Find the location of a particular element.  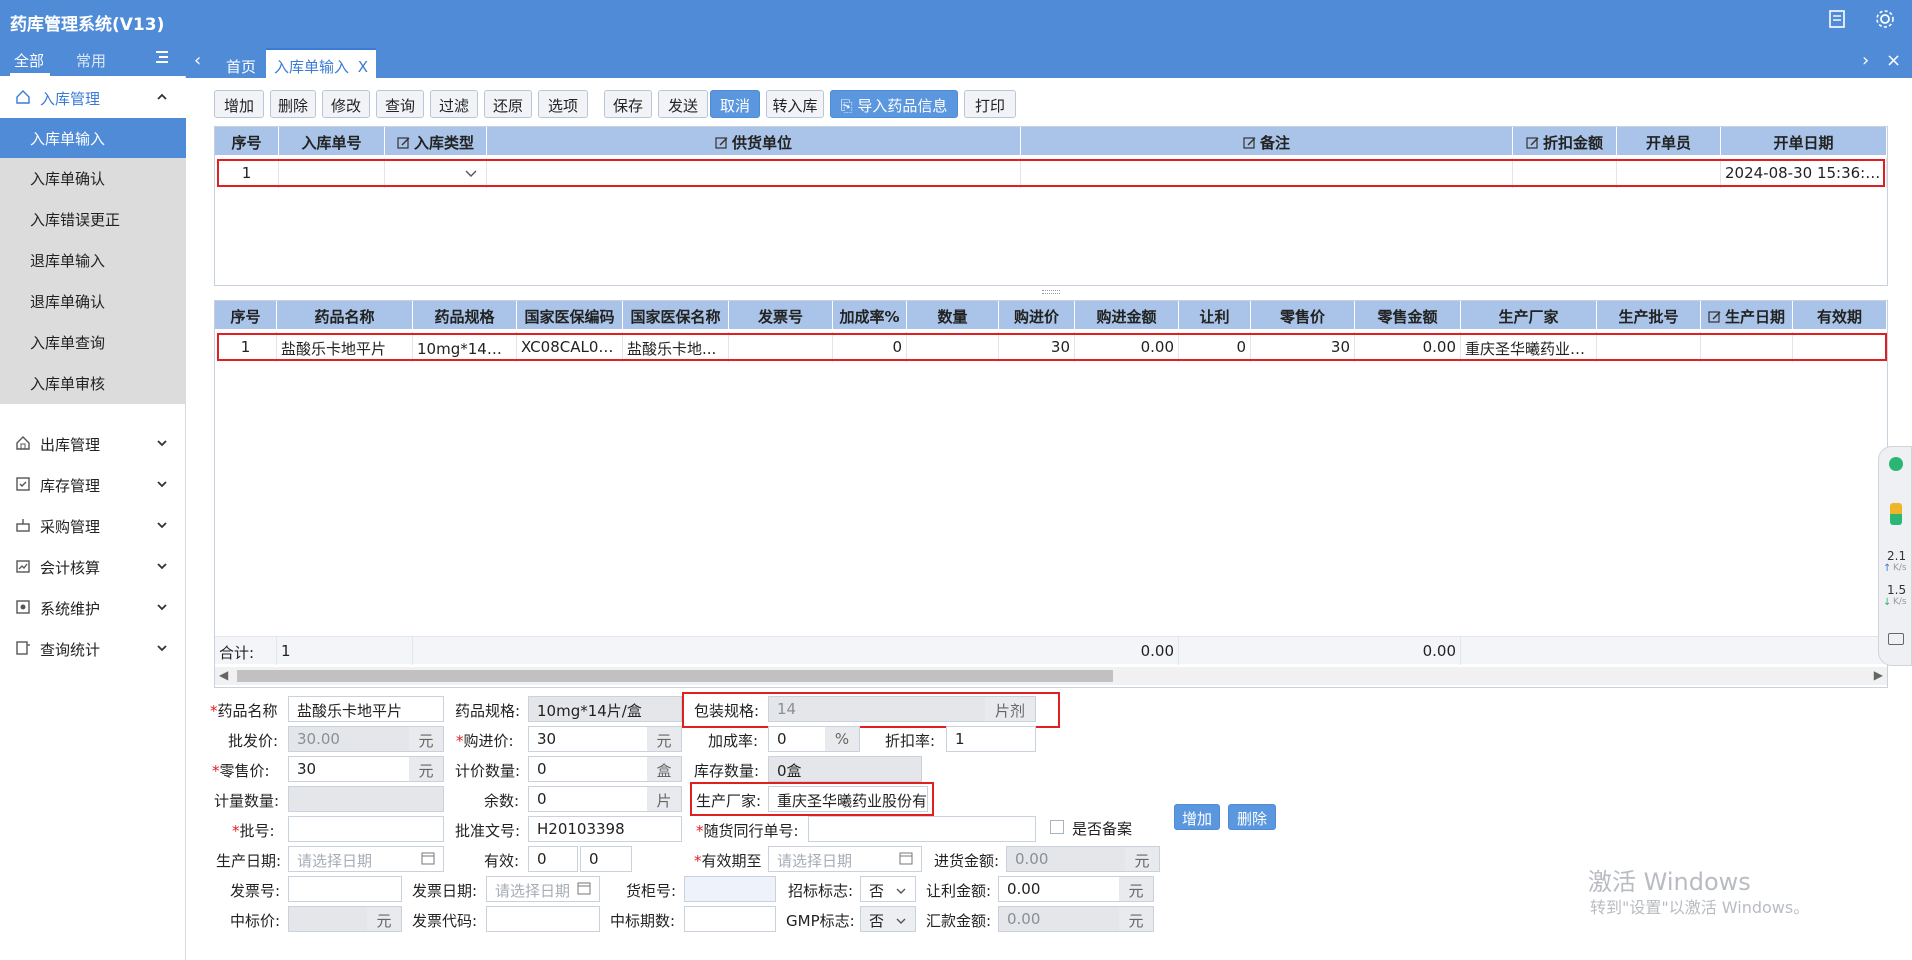

submenu-item-inbound-correction: 入库错误更正 is located at coordinates (93, 219).